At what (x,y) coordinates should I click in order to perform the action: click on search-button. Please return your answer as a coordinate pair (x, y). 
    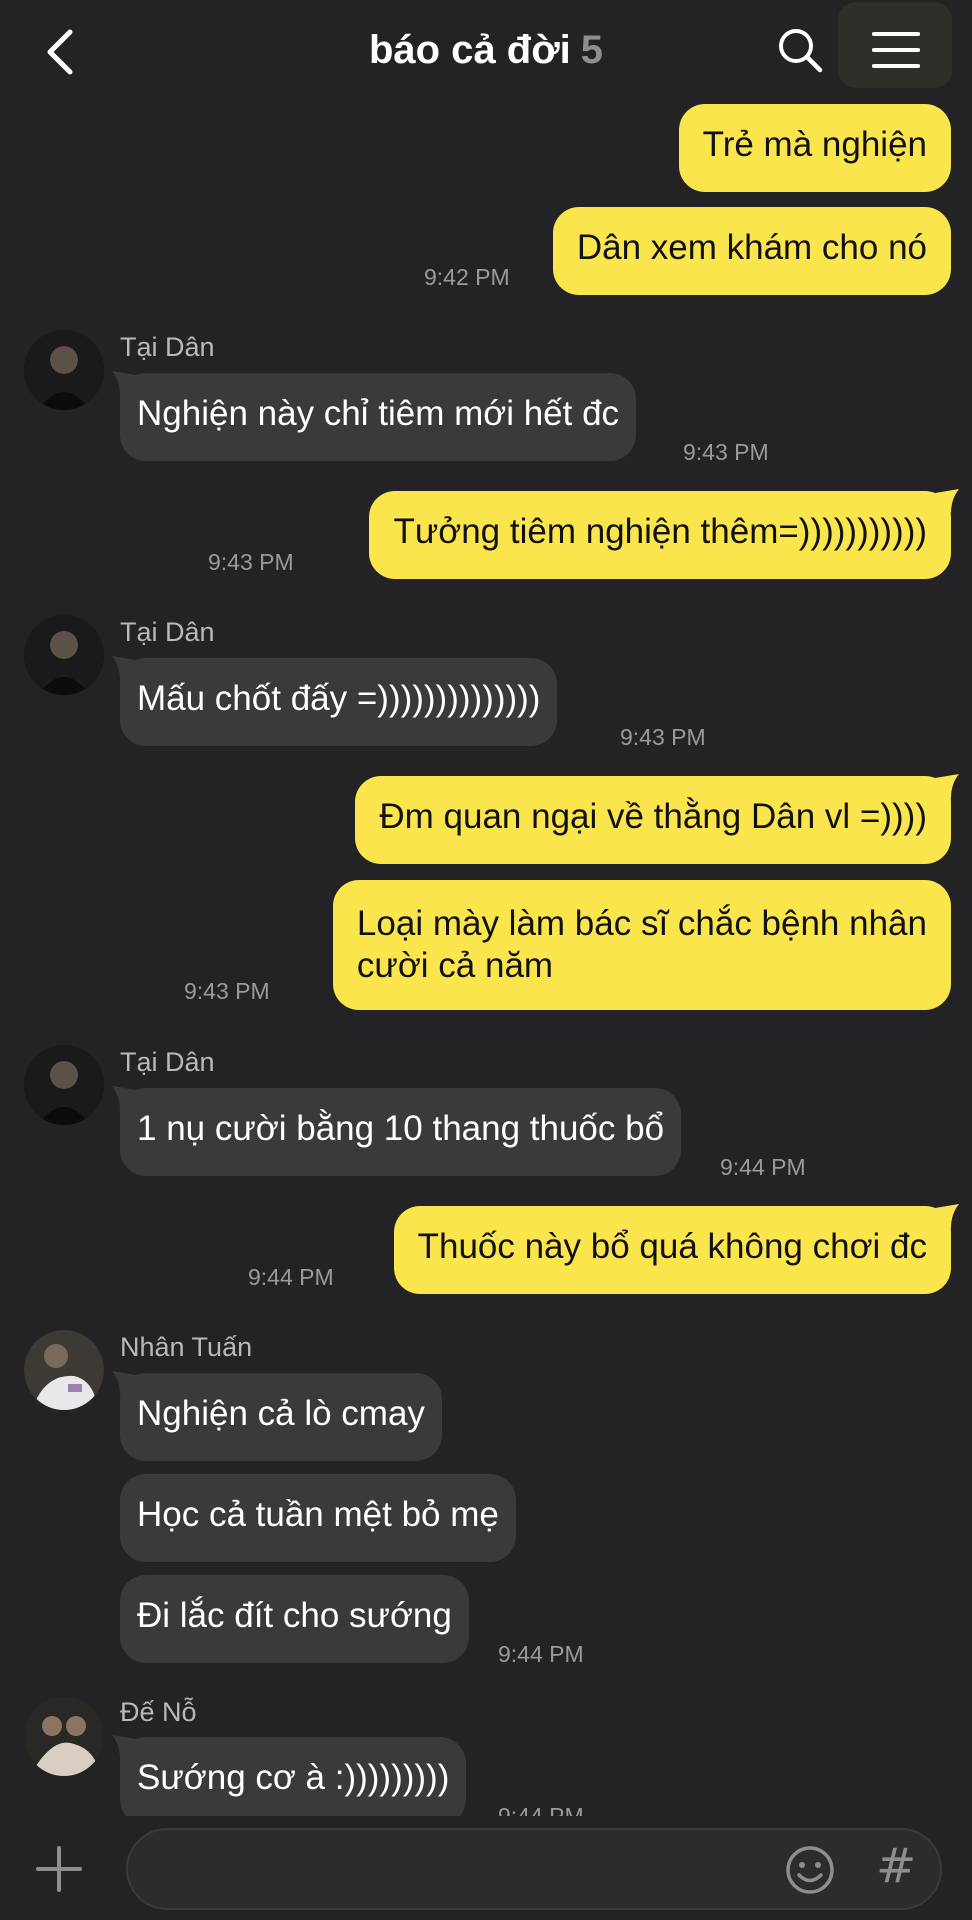
    Looking at the image, I should click on (800, 50).